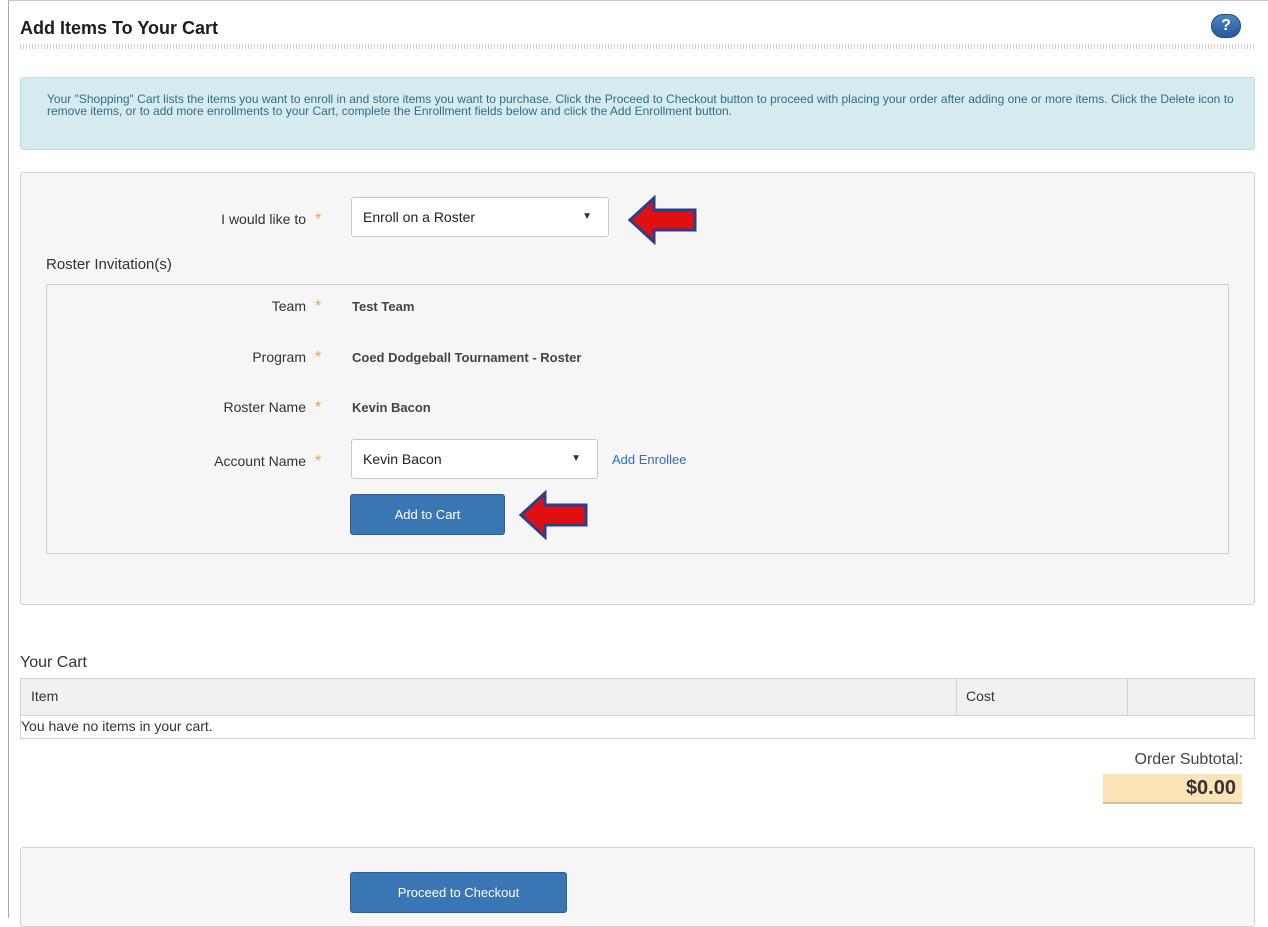  I want to click on roster-name-value: Kevin Bacon, so click(391, 407).